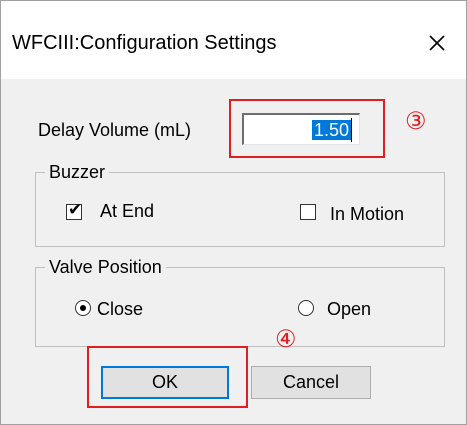 This screenshot has height=425, width=467. Describe the element at coordinates (144, 43) in the screenshot. I see `window-title: WFCIII:Configuration Settings` at that location.